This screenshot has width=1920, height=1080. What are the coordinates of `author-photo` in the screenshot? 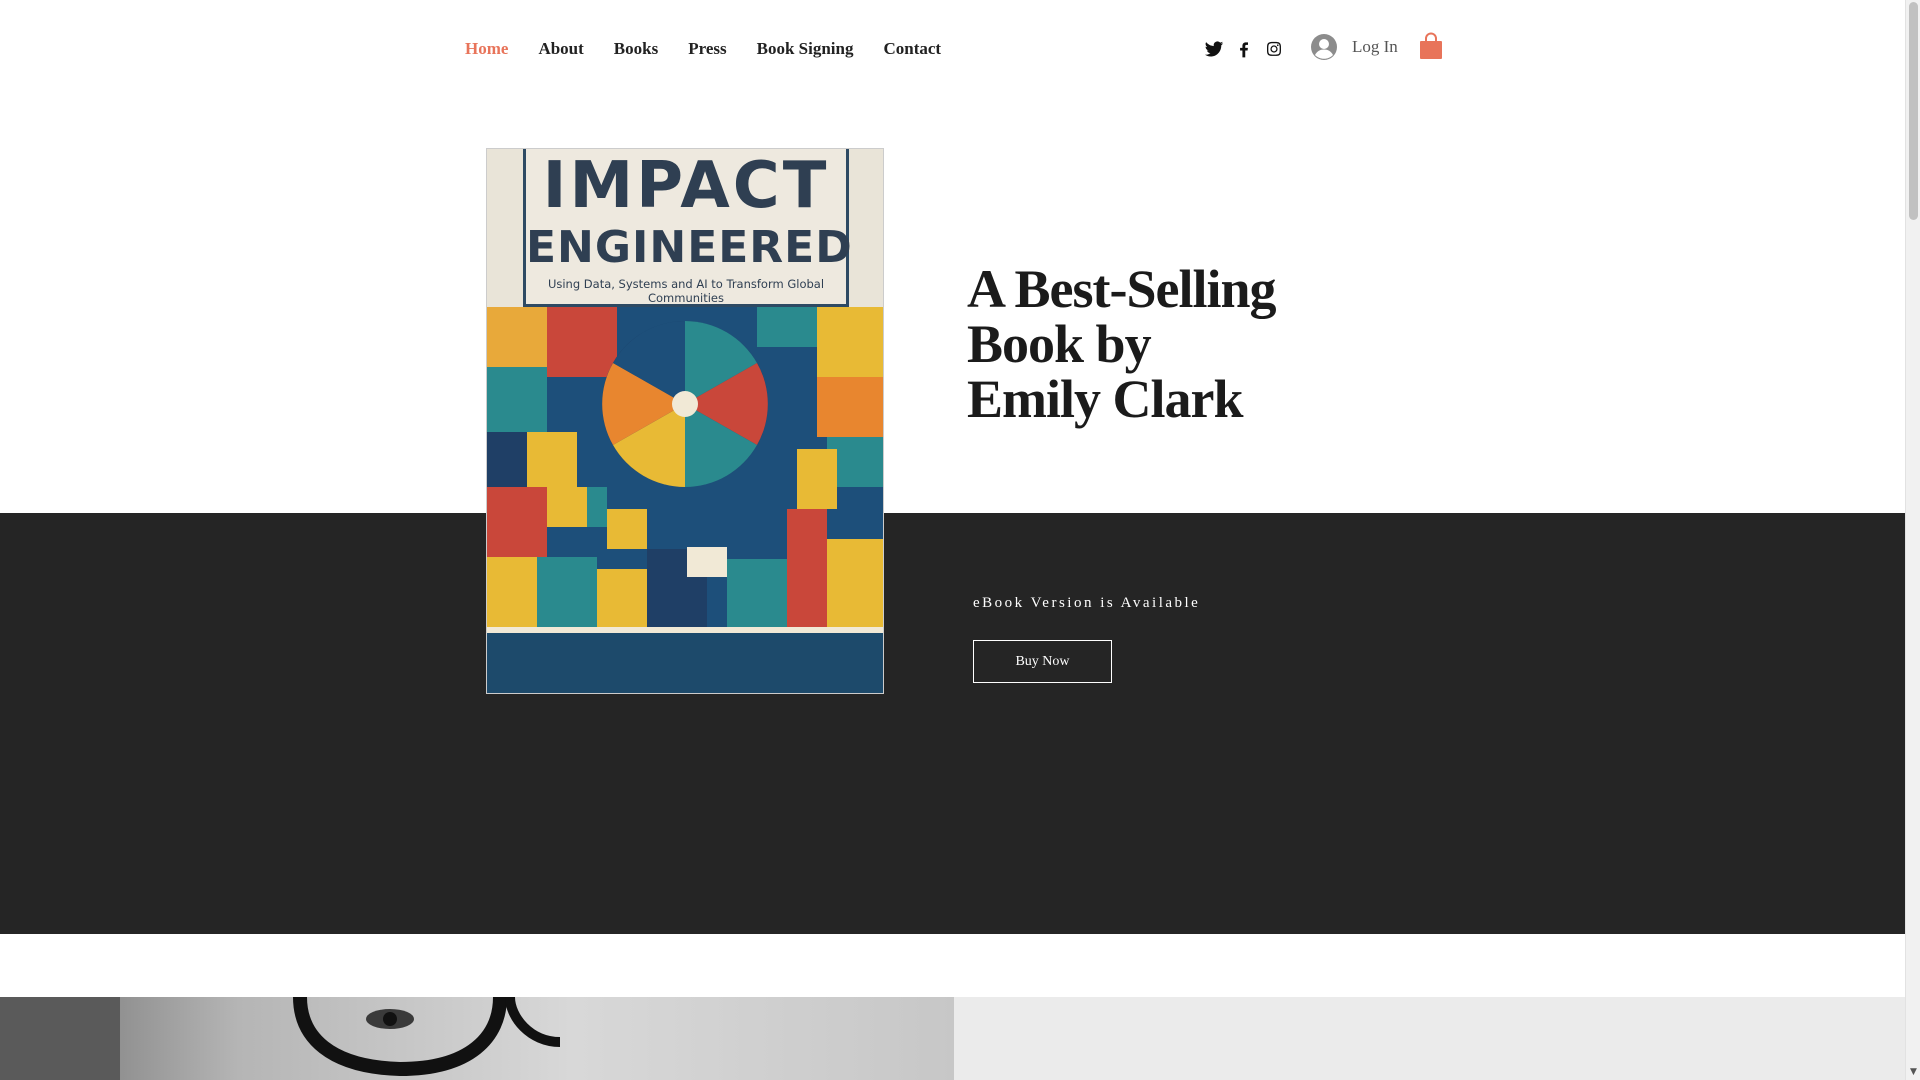 It's located at (477, 1038).